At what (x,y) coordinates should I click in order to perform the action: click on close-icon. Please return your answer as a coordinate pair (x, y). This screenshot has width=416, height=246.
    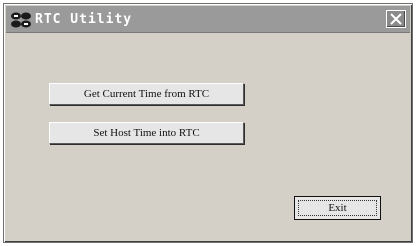
    Looking at the image, I should click on (396, 19).